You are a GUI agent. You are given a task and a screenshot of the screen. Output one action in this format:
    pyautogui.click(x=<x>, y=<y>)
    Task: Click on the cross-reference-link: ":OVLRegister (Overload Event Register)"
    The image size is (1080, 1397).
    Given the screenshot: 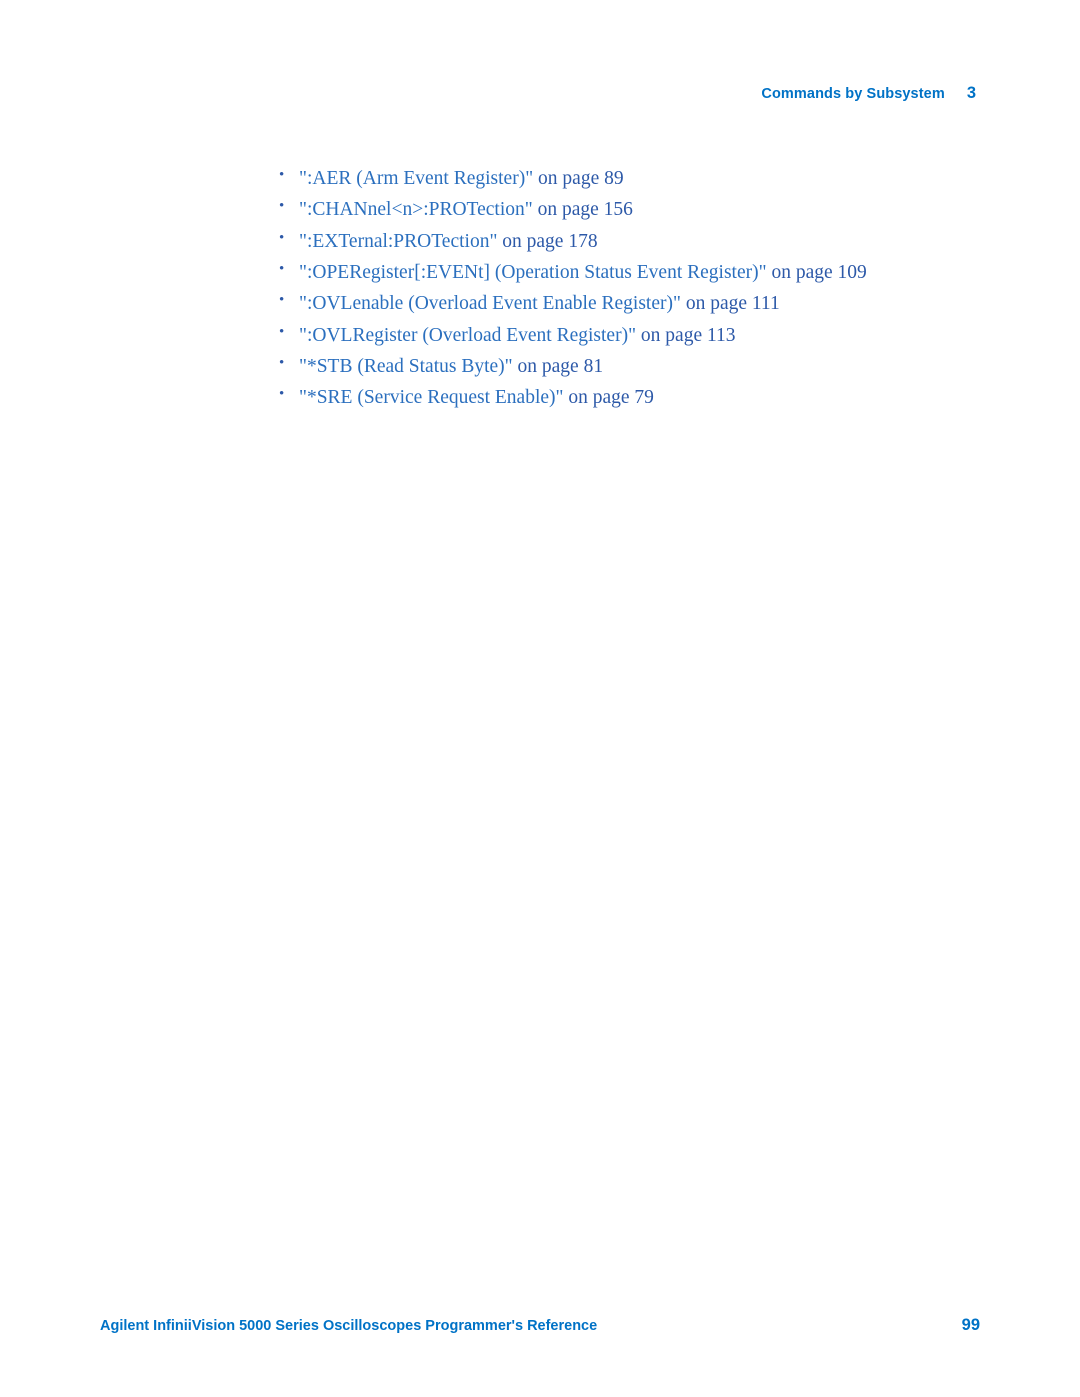 What is the action you would take?
    pyautogui.click(x=467, y=335)
    